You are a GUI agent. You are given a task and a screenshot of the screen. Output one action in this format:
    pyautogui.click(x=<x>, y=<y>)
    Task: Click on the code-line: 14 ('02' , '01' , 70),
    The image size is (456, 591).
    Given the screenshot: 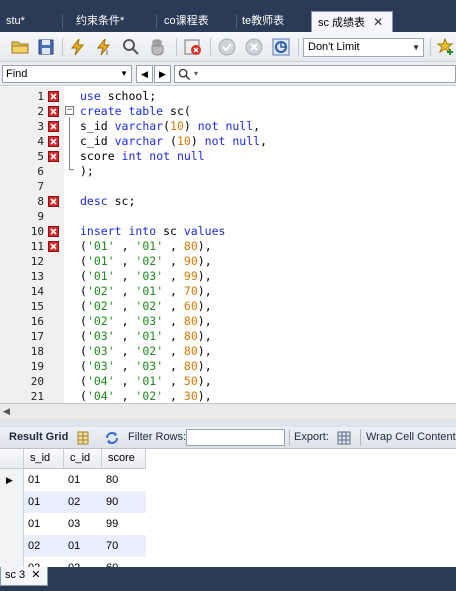 What is the action you would take?
    pyautogui.click(x=228, y=291)
    